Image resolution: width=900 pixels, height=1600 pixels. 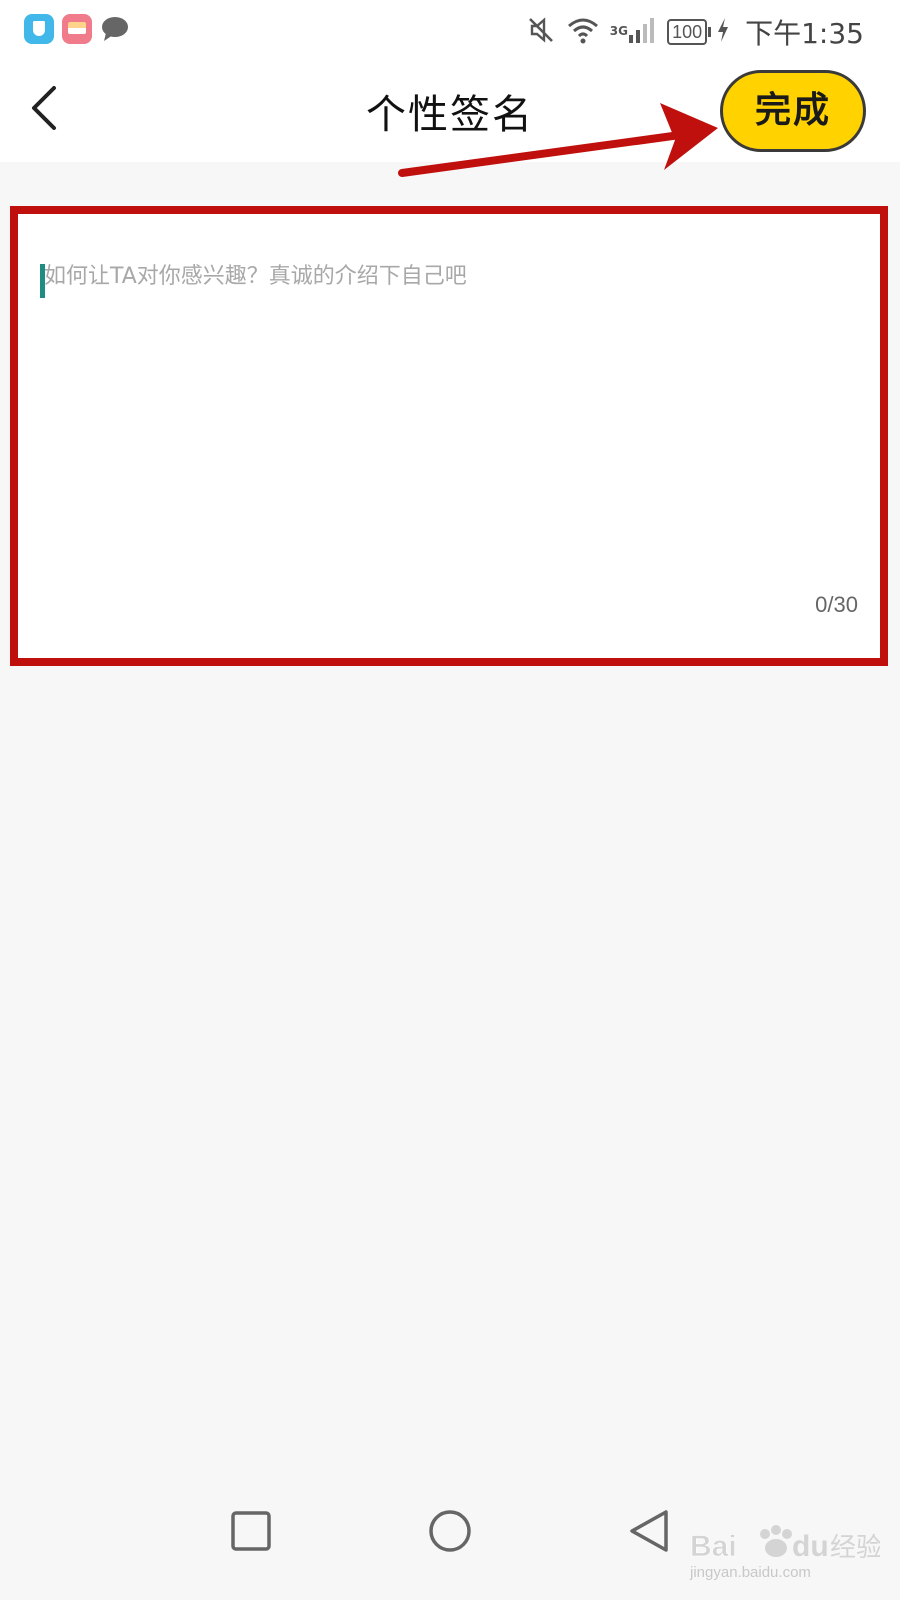 I want to click on character-counter: 0/30, so click(x=836, y=604).